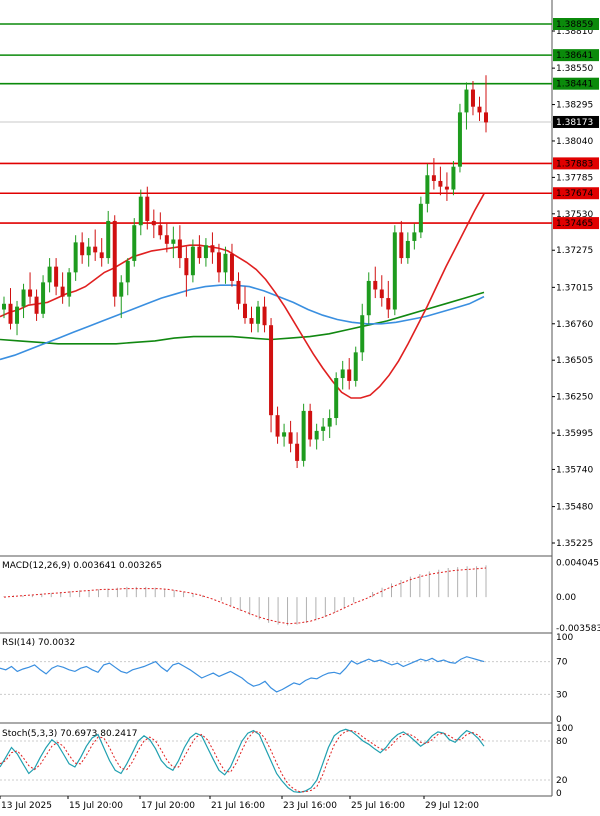 The image size is (600, 816). What do you see at coordinates (242, 322) in the screenshot?
I see `ma-blue-line` at bounding box center [242, 322].